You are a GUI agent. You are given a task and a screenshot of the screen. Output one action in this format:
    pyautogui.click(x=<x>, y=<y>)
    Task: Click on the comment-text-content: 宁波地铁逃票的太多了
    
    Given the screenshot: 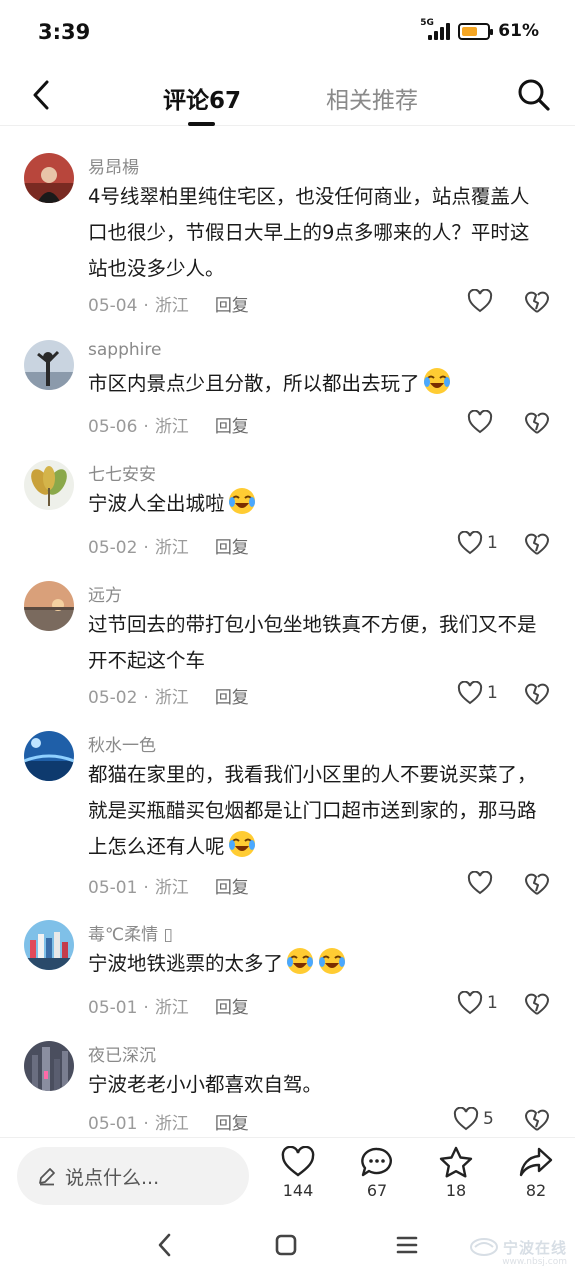 What is the action you would take?
    pyautogui.click(x=186, y=963)
    